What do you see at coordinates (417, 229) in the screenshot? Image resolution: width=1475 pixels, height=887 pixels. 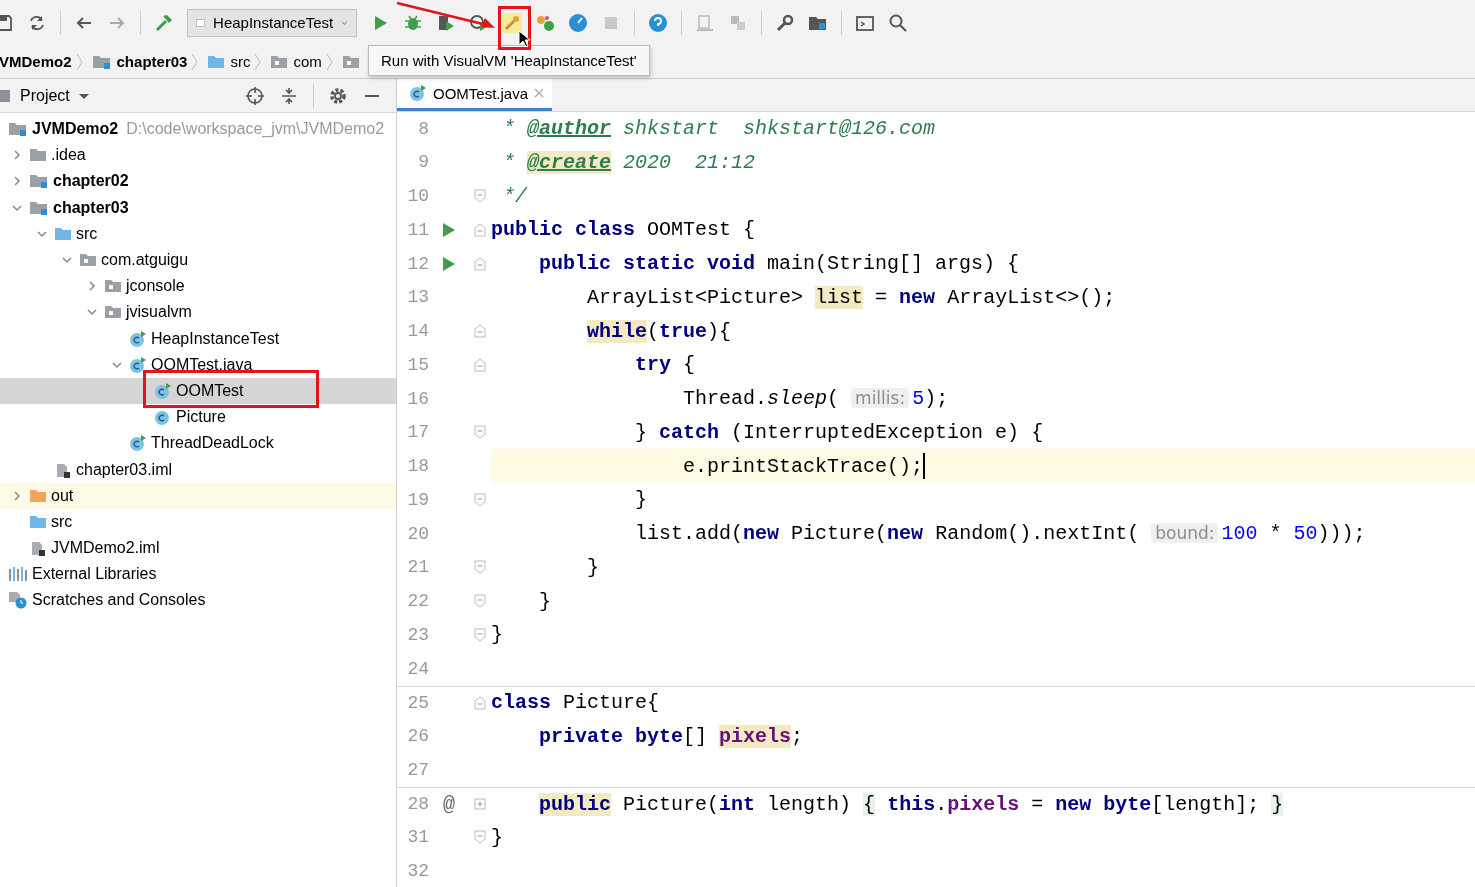 I see `line-number: 11` at bounding box center [417, 229].